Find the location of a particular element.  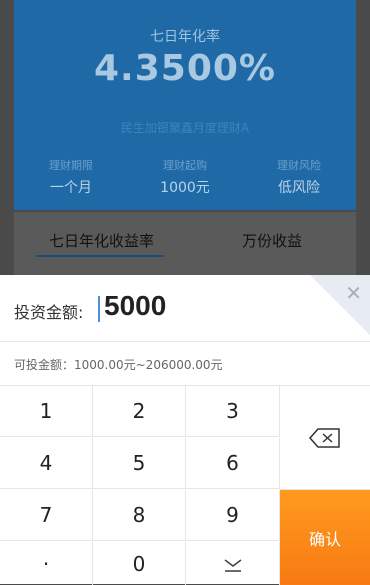

investable-range: 可投金额：1000.00元~206000.00元 is located at coordinates (118, 365).